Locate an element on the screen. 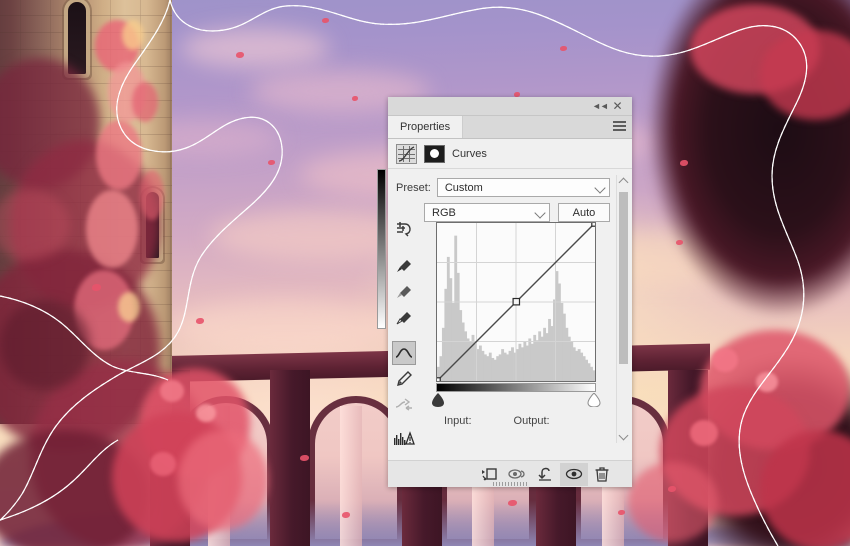 The image size is (850, 546). black-point-slider is located at coordinates (438, 400).